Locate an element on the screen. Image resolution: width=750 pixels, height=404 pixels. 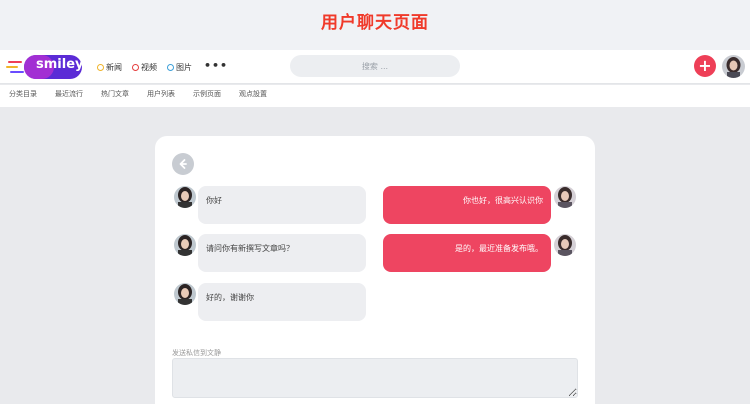
logo: smiley is located at coordinates (45, 67).